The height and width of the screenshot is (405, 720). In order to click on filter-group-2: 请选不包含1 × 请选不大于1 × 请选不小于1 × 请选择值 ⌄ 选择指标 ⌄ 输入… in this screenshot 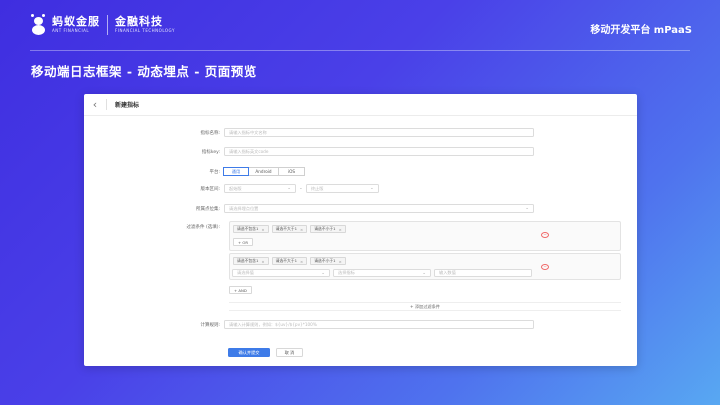, I will do `click(425, 266)`.